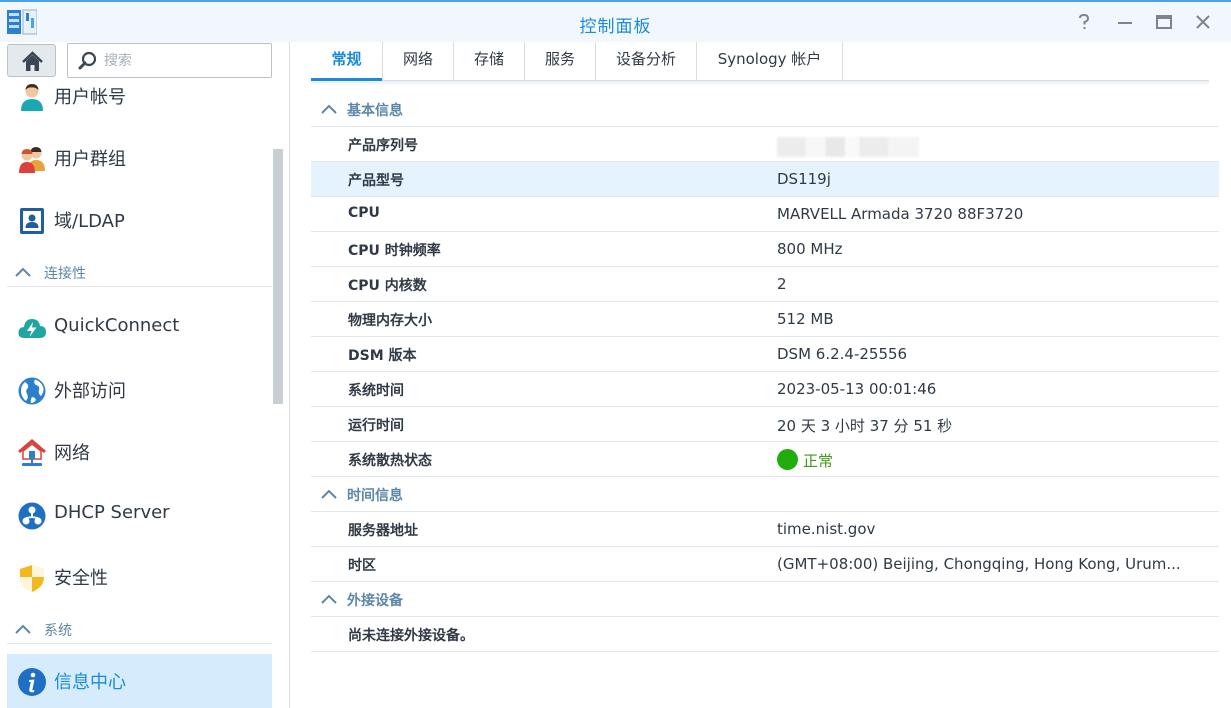 The width and height of the screenshot is (1231, 708). Describe the element at coordinates (782, 284) in the screenshot. I see `row-value: 2` at that location.